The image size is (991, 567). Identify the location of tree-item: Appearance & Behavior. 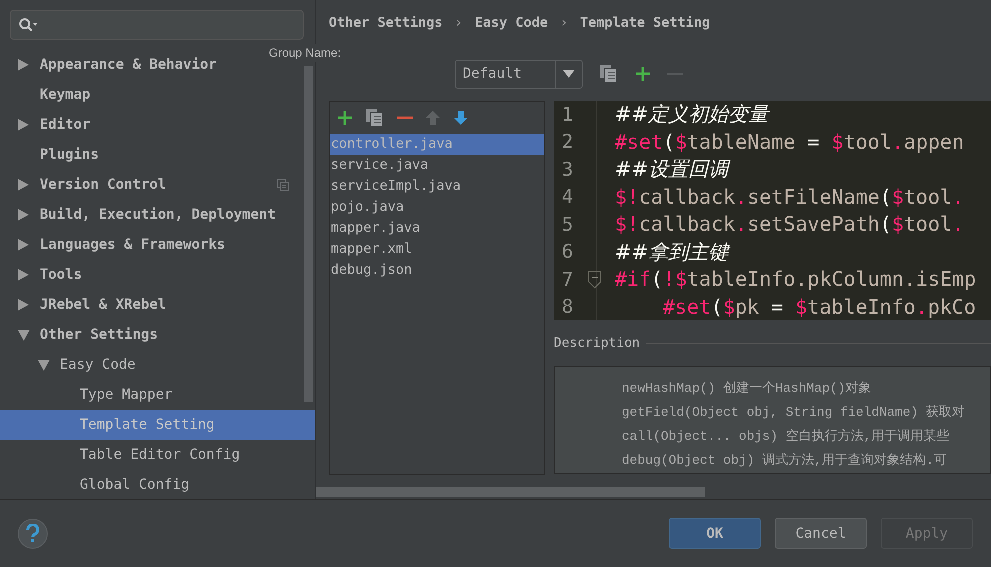
(113, 65).